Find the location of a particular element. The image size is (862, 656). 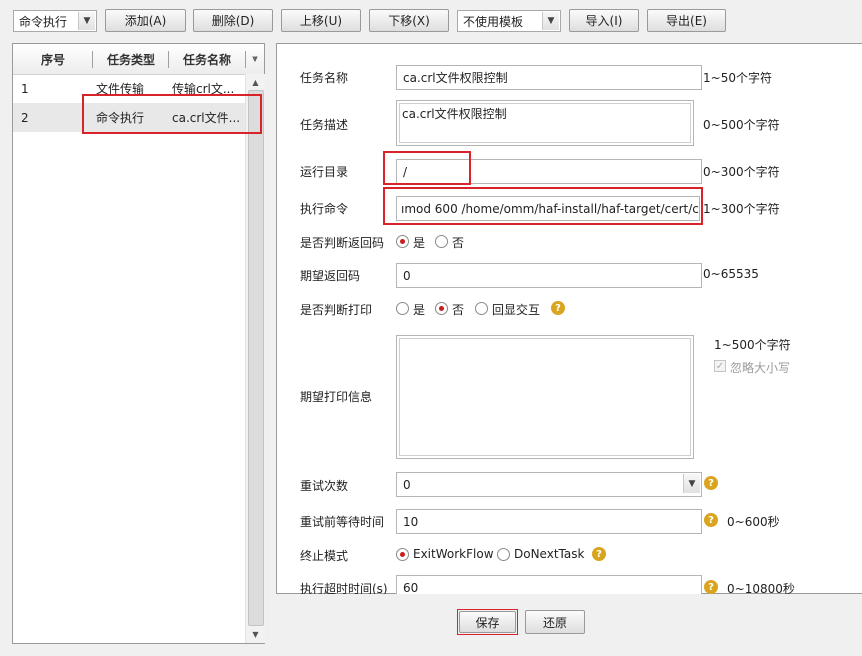

row-index: 2 is located at coordinates (25, 117).